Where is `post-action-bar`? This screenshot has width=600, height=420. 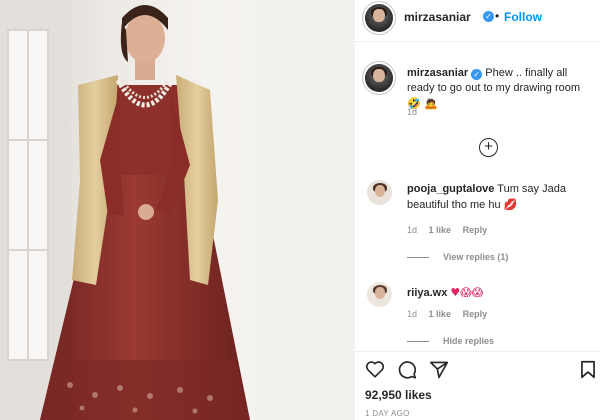 post-action-bar is located at coordinates (477, 369).